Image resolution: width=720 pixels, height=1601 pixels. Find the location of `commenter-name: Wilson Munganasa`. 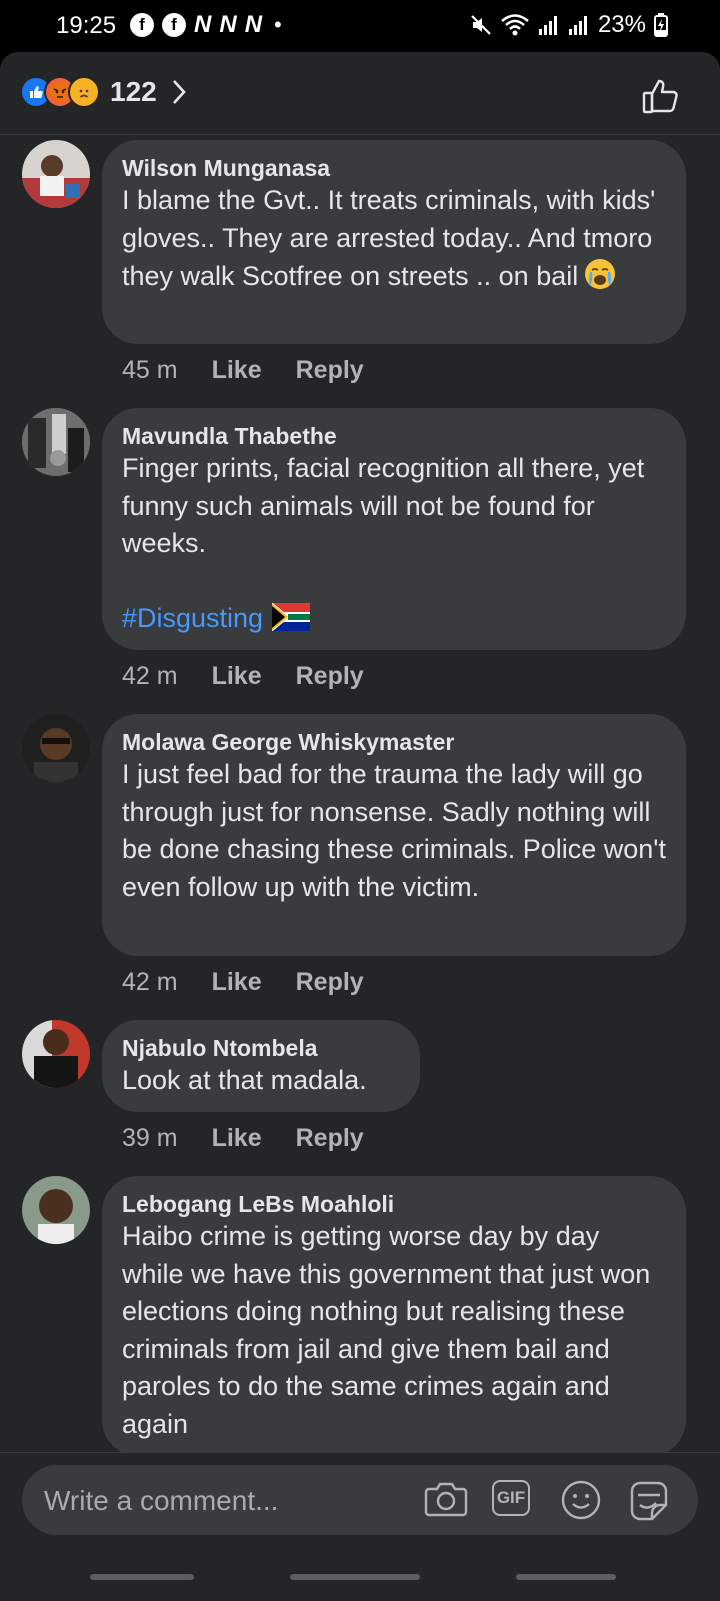

commenter-name: Wilson Munganasa is located at coordinates (394, 168).